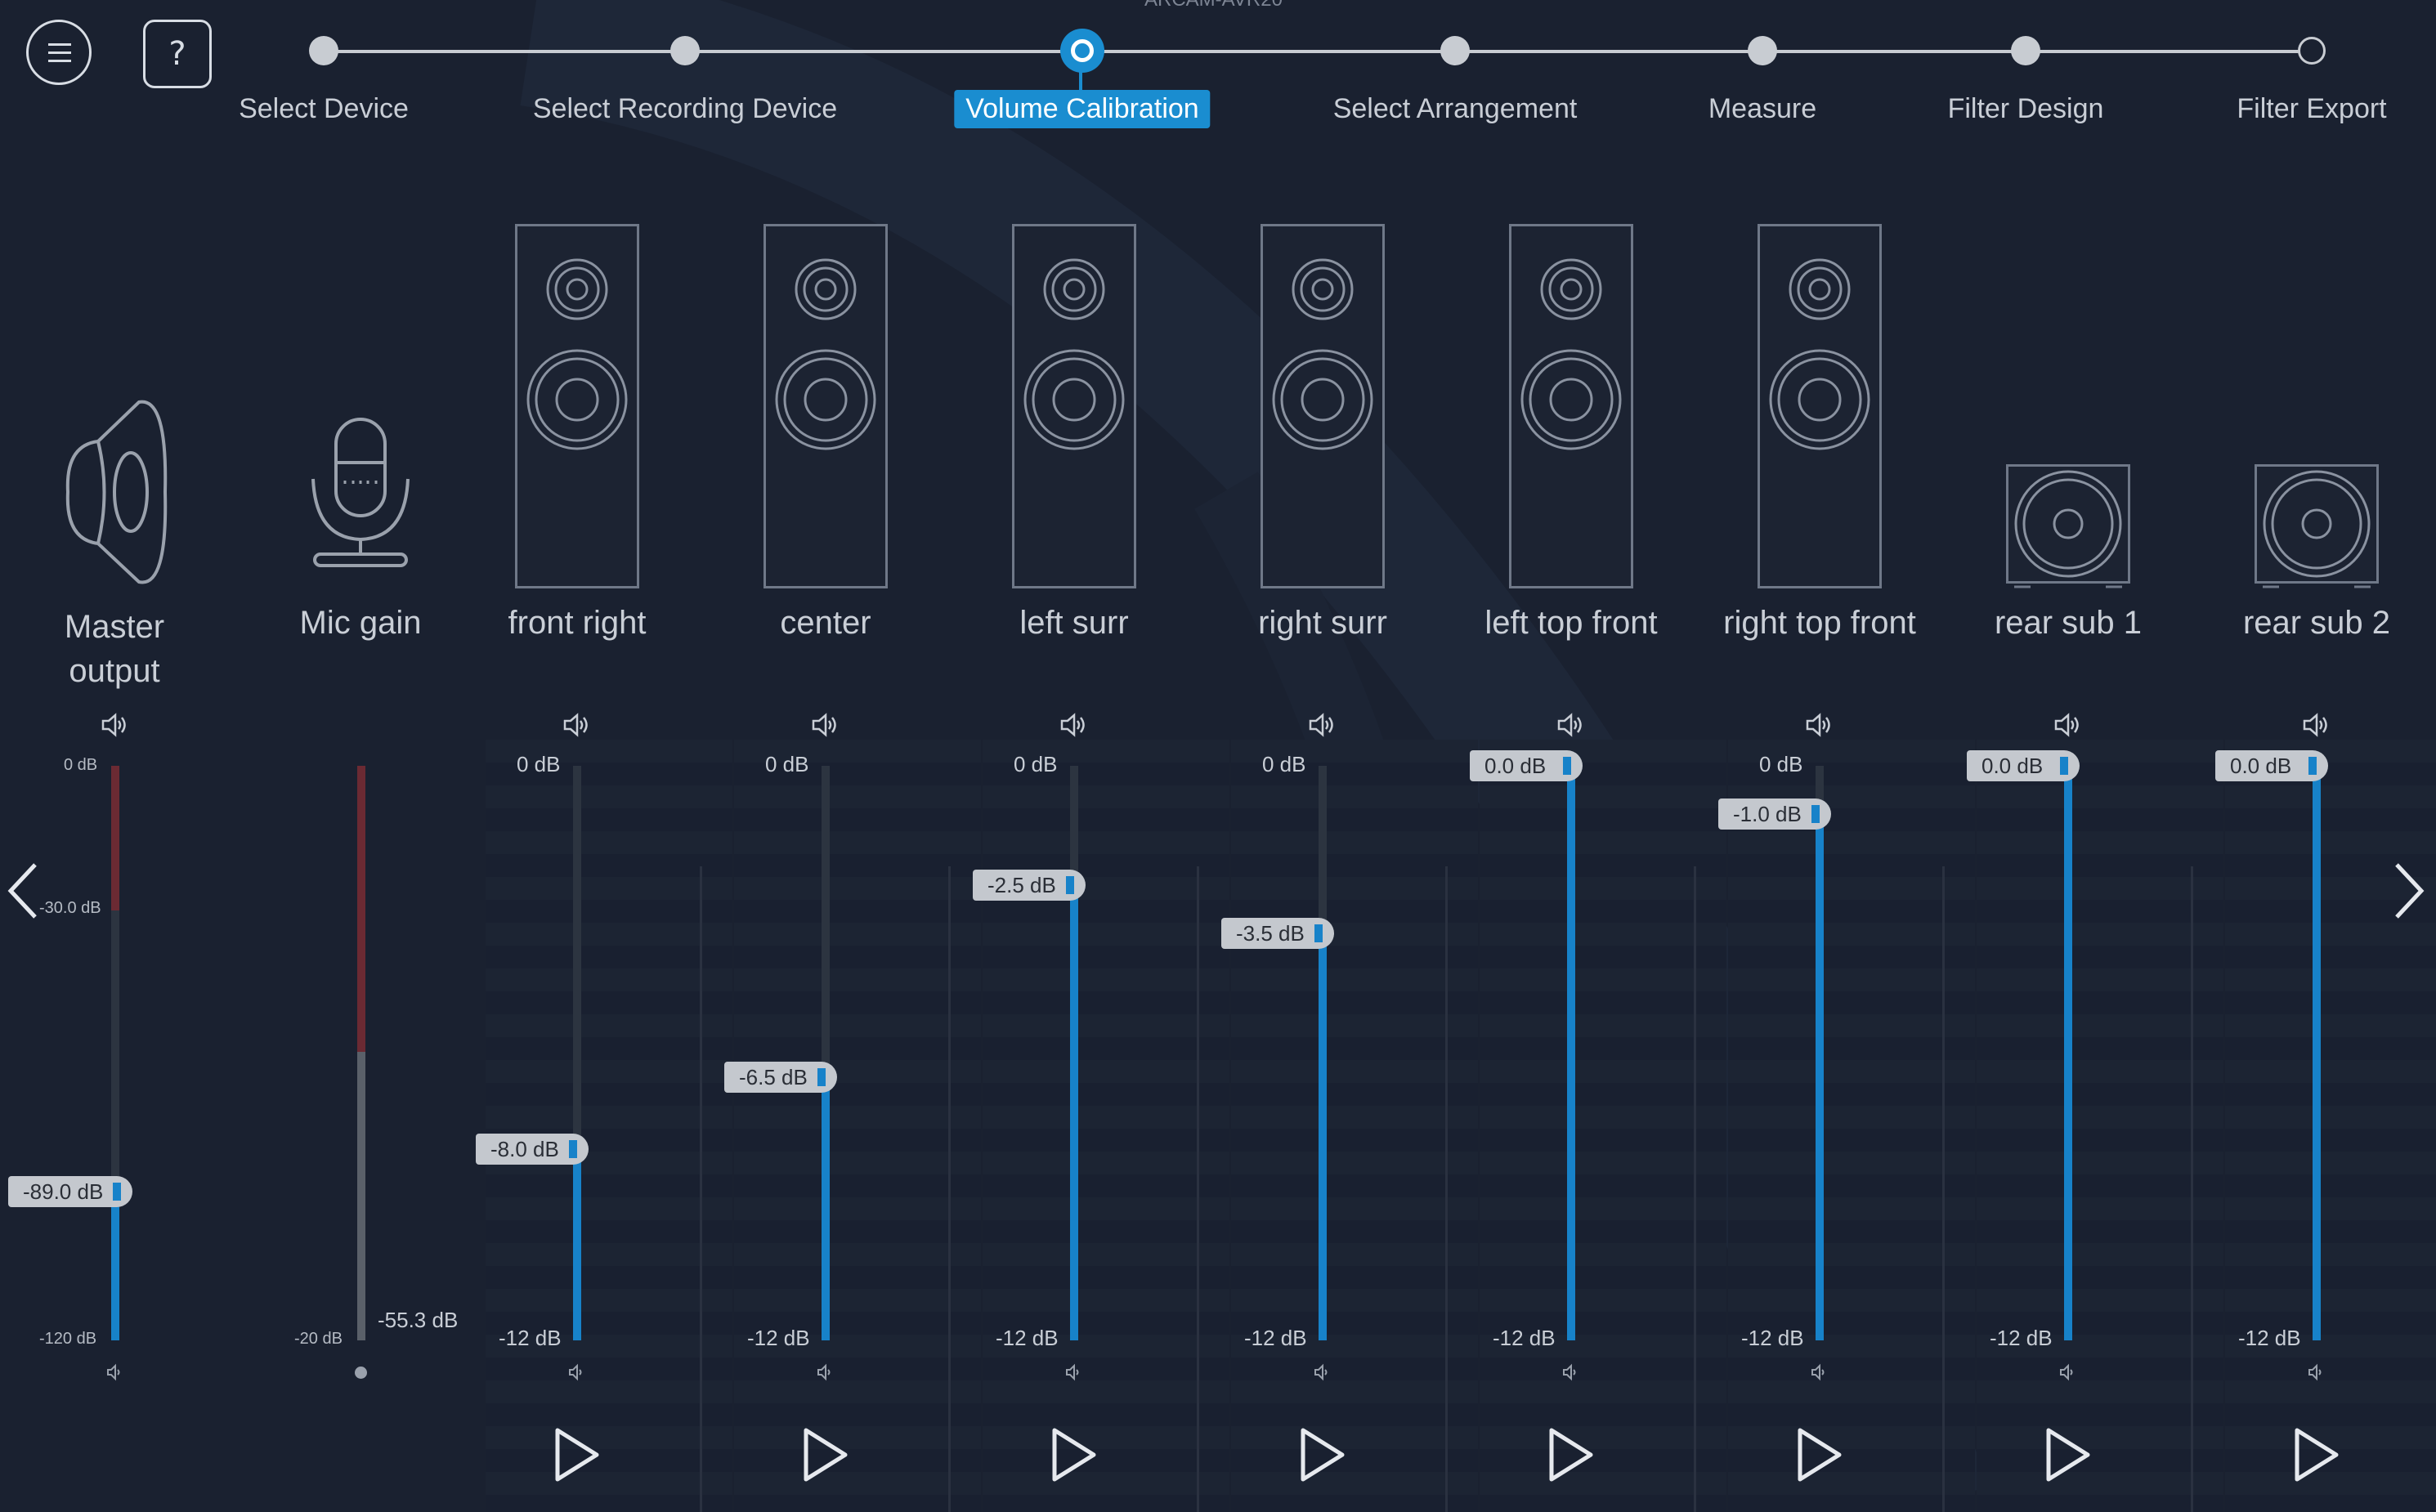  What do you see at coordinates (1455, 109) in the screenshot?
I see `step-label-3: Select Arrangement` at bounding box center [1455, 109].